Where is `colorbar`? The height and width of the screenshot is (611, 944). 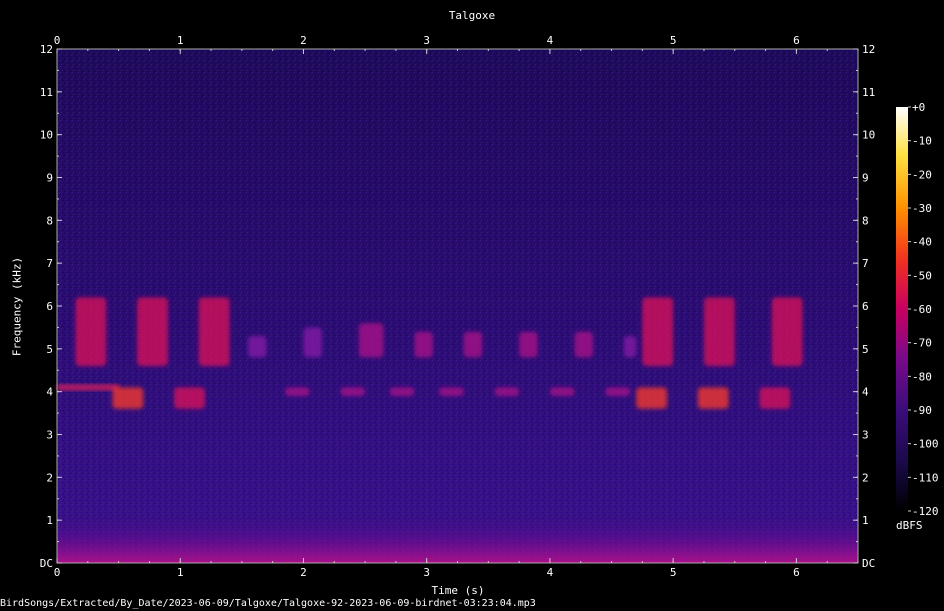 colorbar is located at coordinates (902, 309).